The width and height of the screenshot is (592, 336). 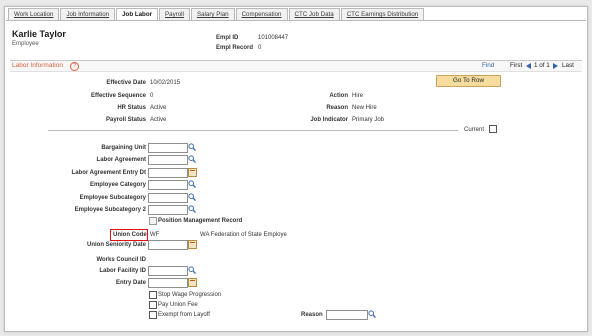 What do you see at coordinates (184, 315) in the screenshot?
I see `exempt-from-layoff-label: Exempt from Layoff` at bounding box center [184, 315].